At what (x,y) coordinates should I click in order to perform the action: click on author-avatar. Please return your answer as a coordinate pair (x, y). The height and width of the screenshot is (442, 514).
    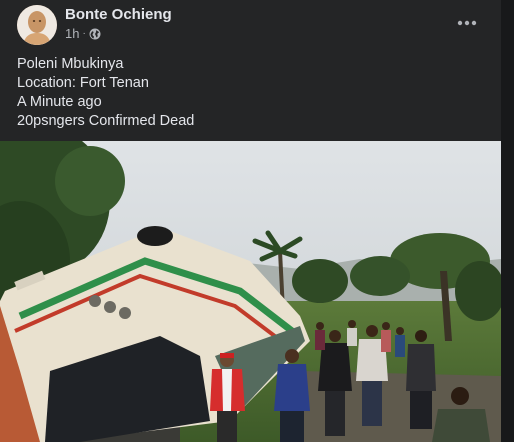
    Looking at the image, I should click on (37, 25).